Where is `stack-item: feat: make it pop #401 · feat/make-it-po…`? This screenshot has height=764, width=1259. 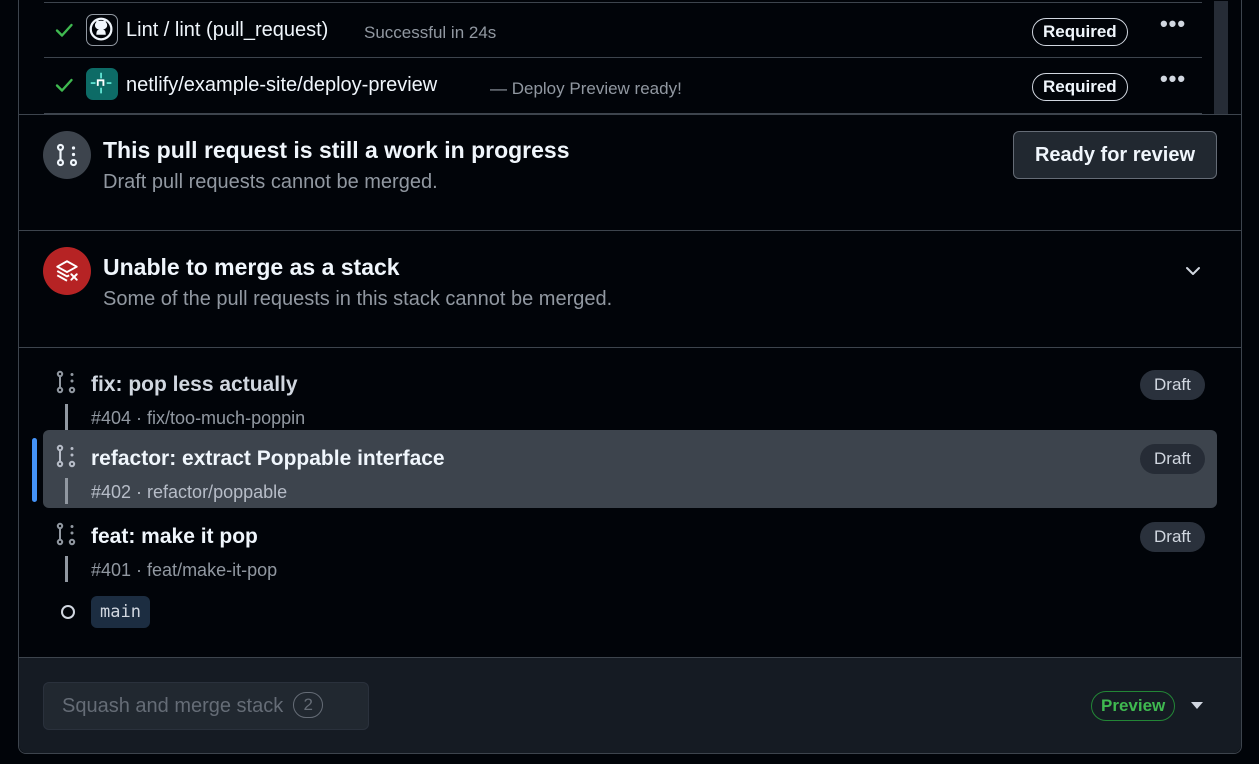
stack-item: feat: make it pop #401 · feat/make-it-po… is located at coordinates (630, 547).